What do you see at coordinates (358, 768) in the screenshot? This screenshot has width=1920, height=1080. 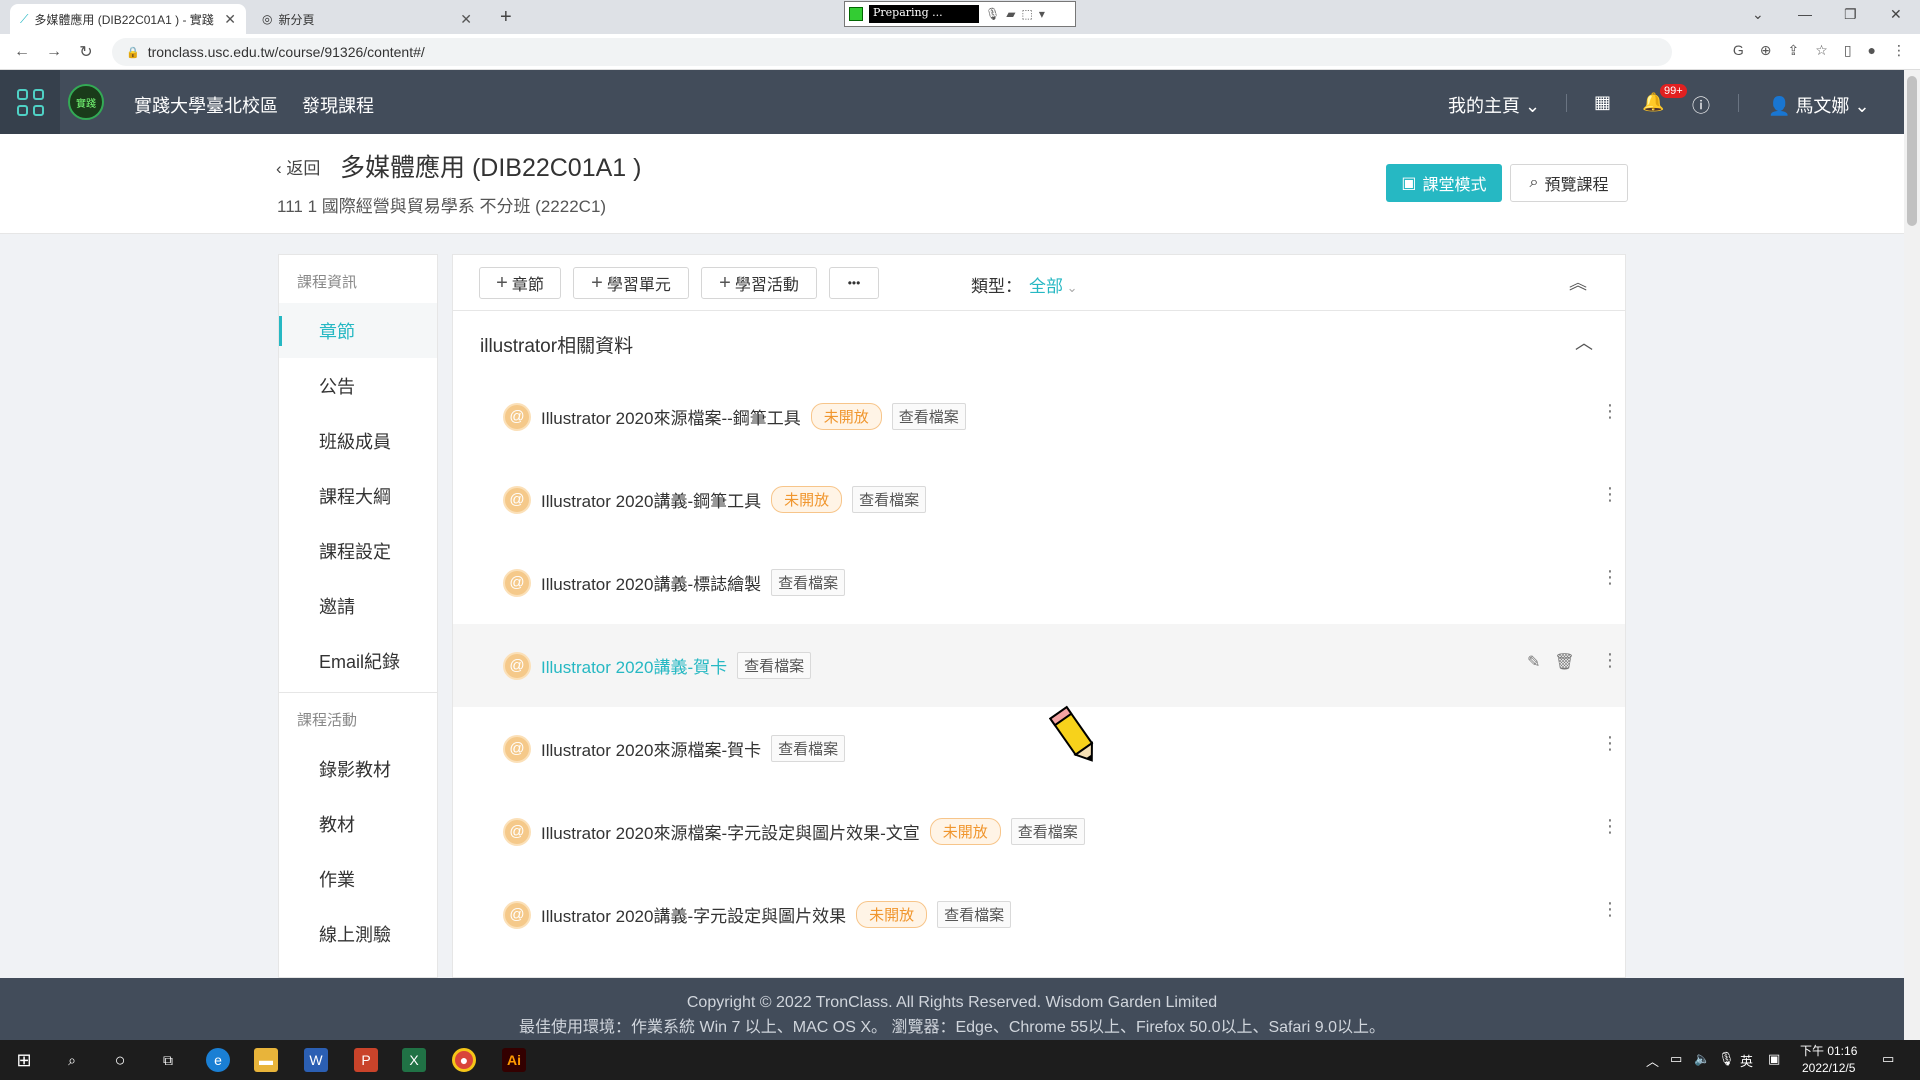 I see `sidebar-item-videos: 錄影教材` at bounding box center [358, 768].